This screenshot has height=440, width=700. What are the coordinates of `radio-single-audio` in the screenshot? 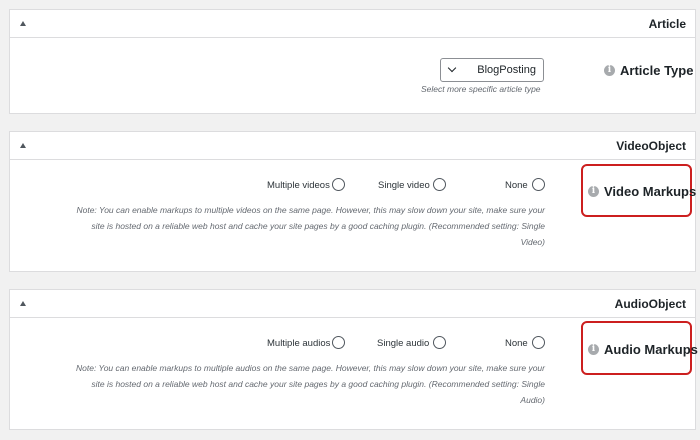 It's located at (439, 342).